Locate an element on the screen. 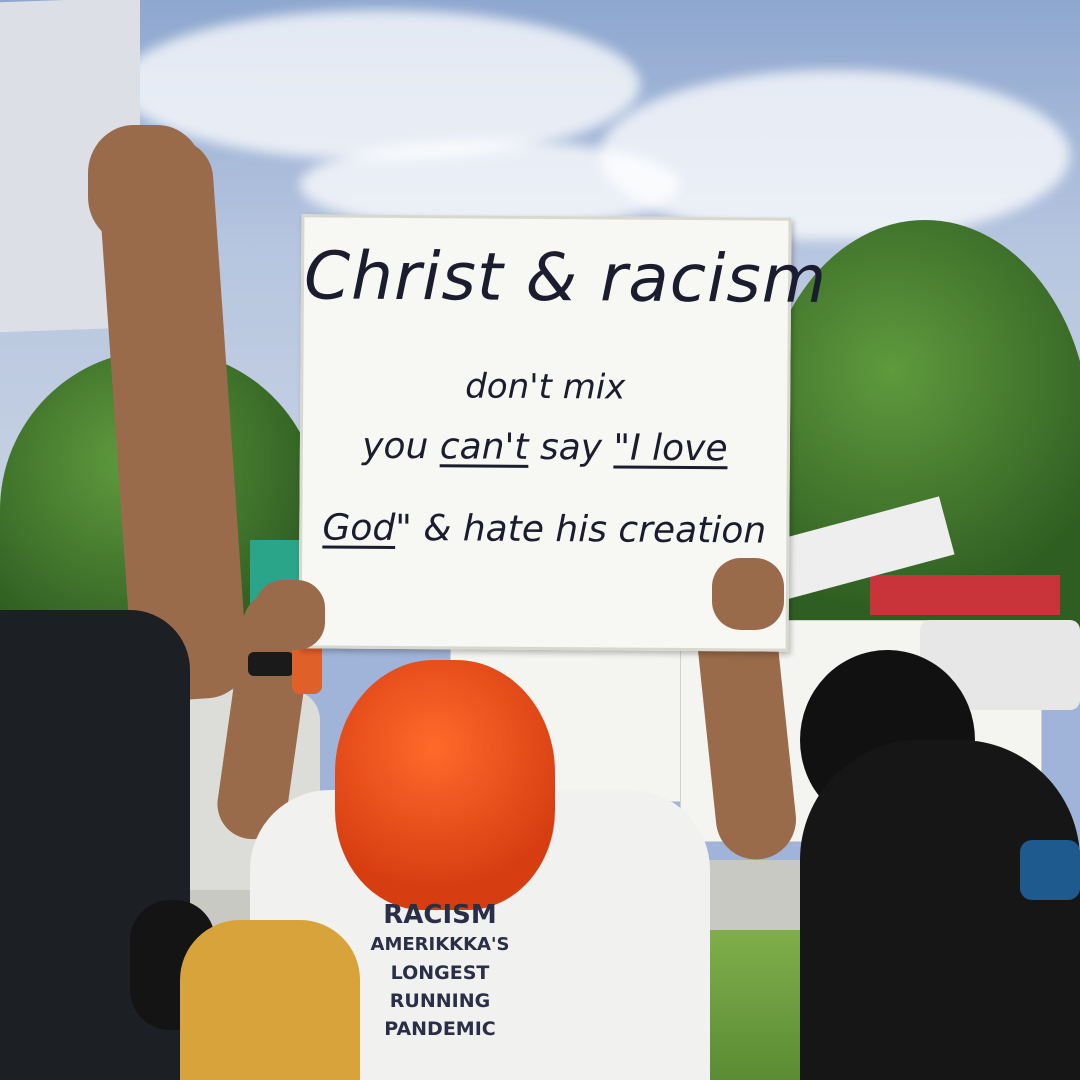 The image size is (1080, 1080). sign-line-2: don't mix is located at coordinates (545, 387).